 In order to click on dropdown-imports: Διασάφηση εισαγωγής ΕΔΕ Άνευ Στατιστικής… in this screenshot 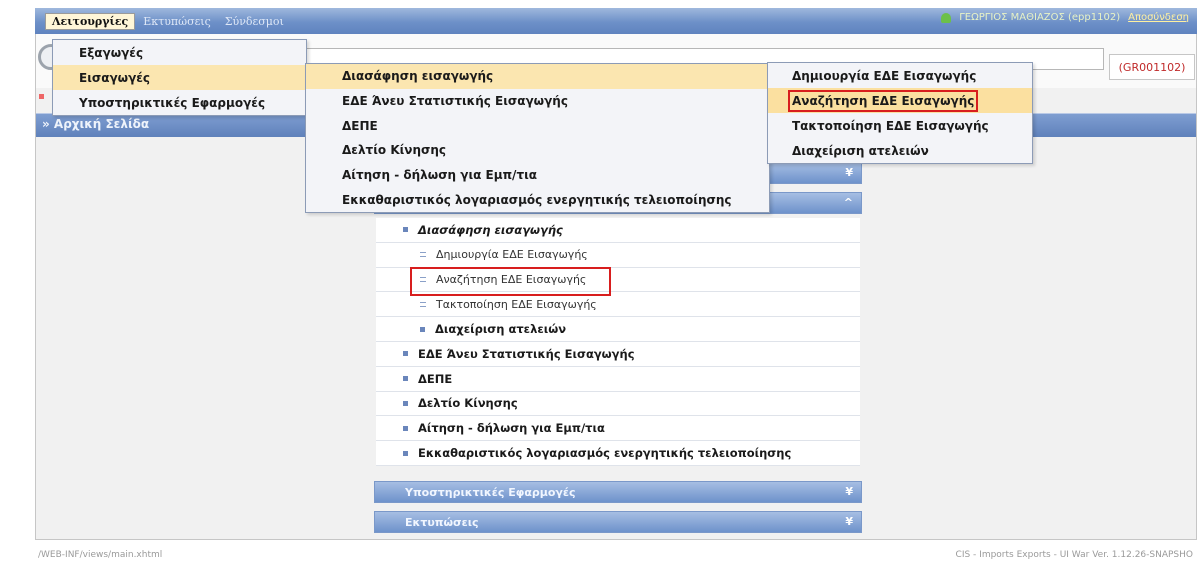, I will do `click(537, 138)`.